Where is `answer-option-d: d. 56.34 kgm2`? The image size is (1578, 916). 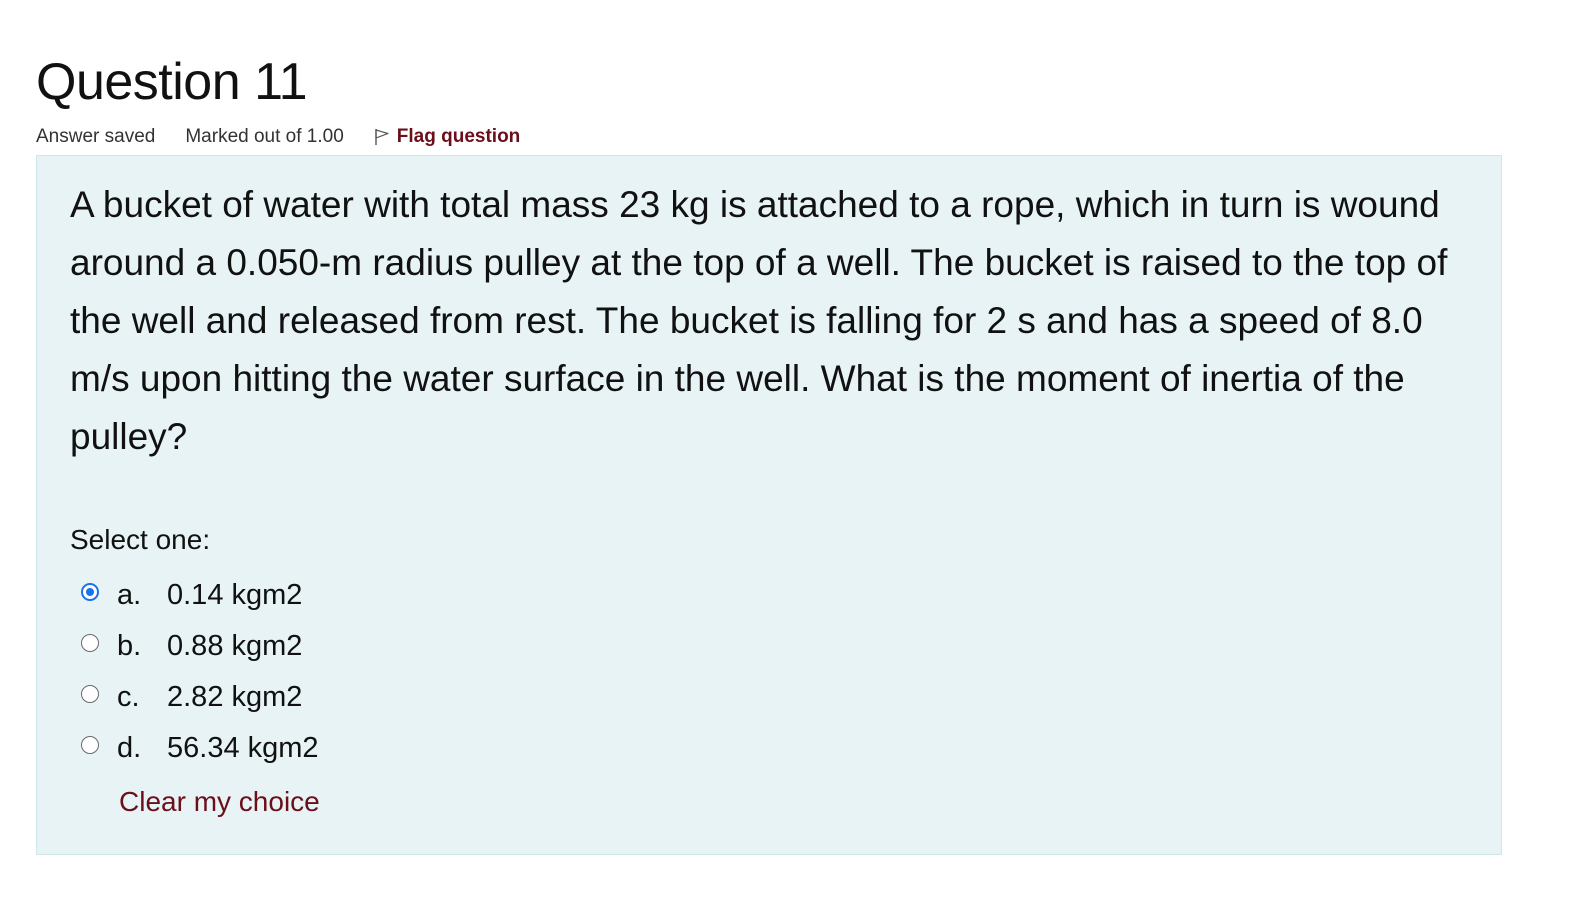
answer-option-d: d. 56.34 kgm2 is located at coordinates (200, 748).